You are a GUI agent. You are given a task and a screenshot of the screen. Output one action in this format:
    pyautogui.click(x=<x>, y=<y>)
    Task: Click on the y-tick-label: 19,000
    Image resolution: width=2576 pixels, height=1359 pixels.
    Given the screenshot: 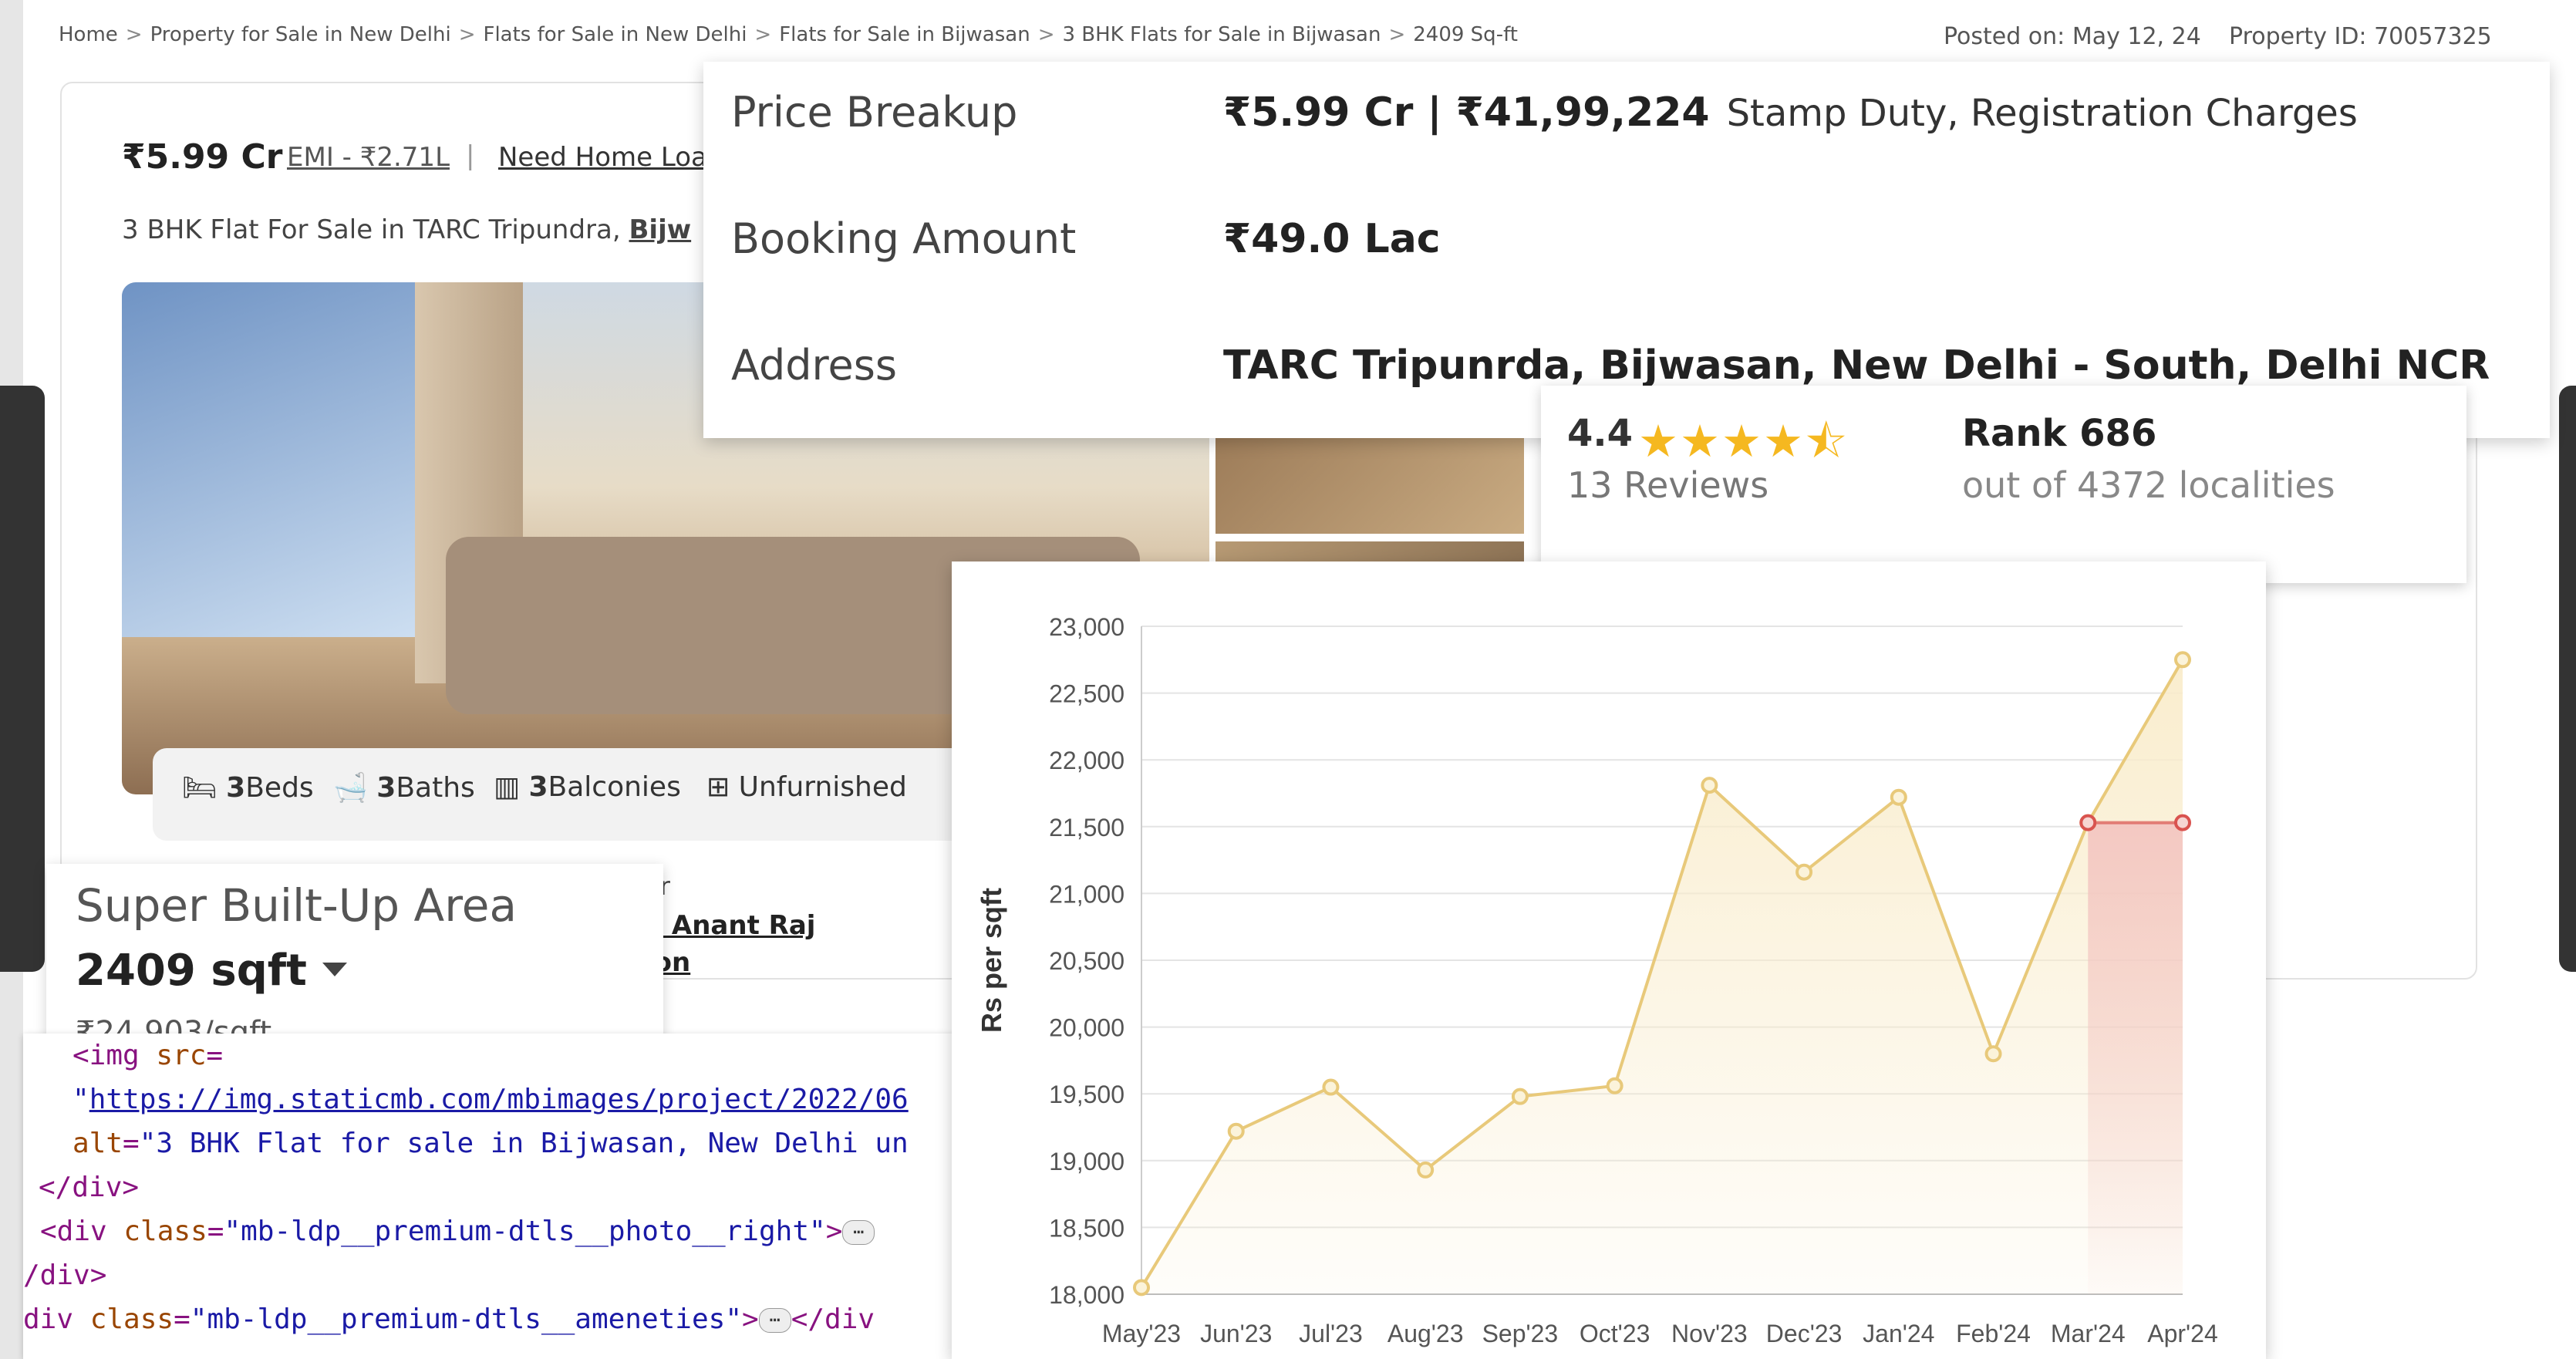 What is the action you would take?
    pyautogui.click(x=1086, y=1161)
    